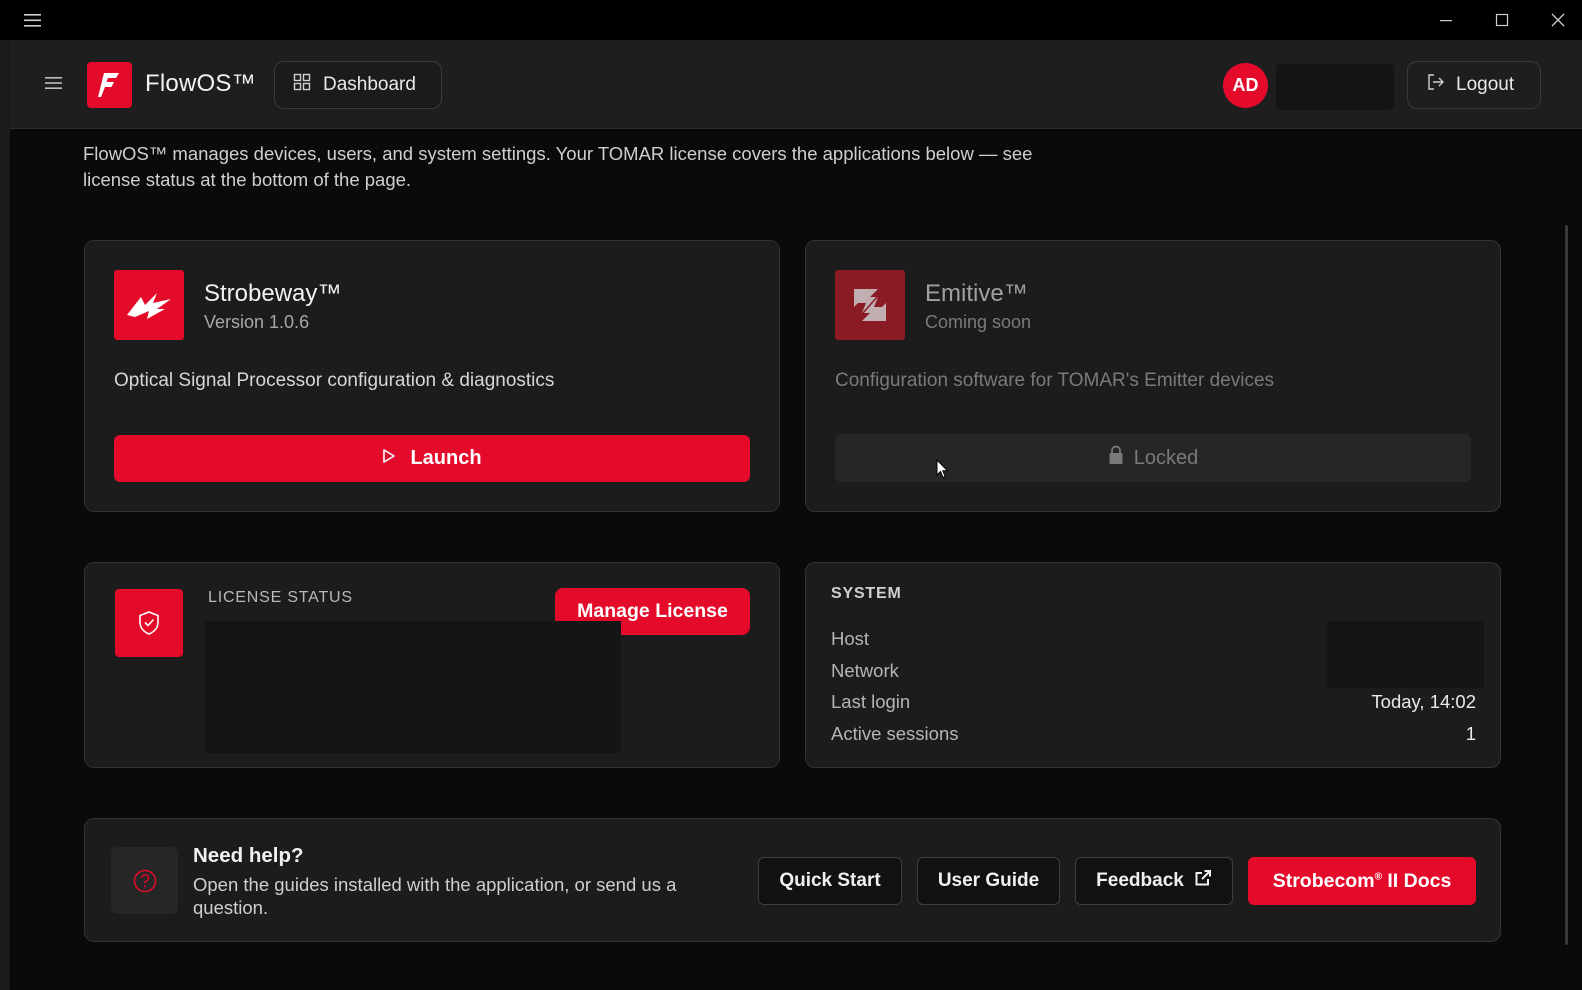 Image resolution: width=1582 pixels, height=990 pixels. What do you see at coordinates (54, 83) in the screenshot?
I see `sidebar-toggle-icon` at bounding box center [54, 83].